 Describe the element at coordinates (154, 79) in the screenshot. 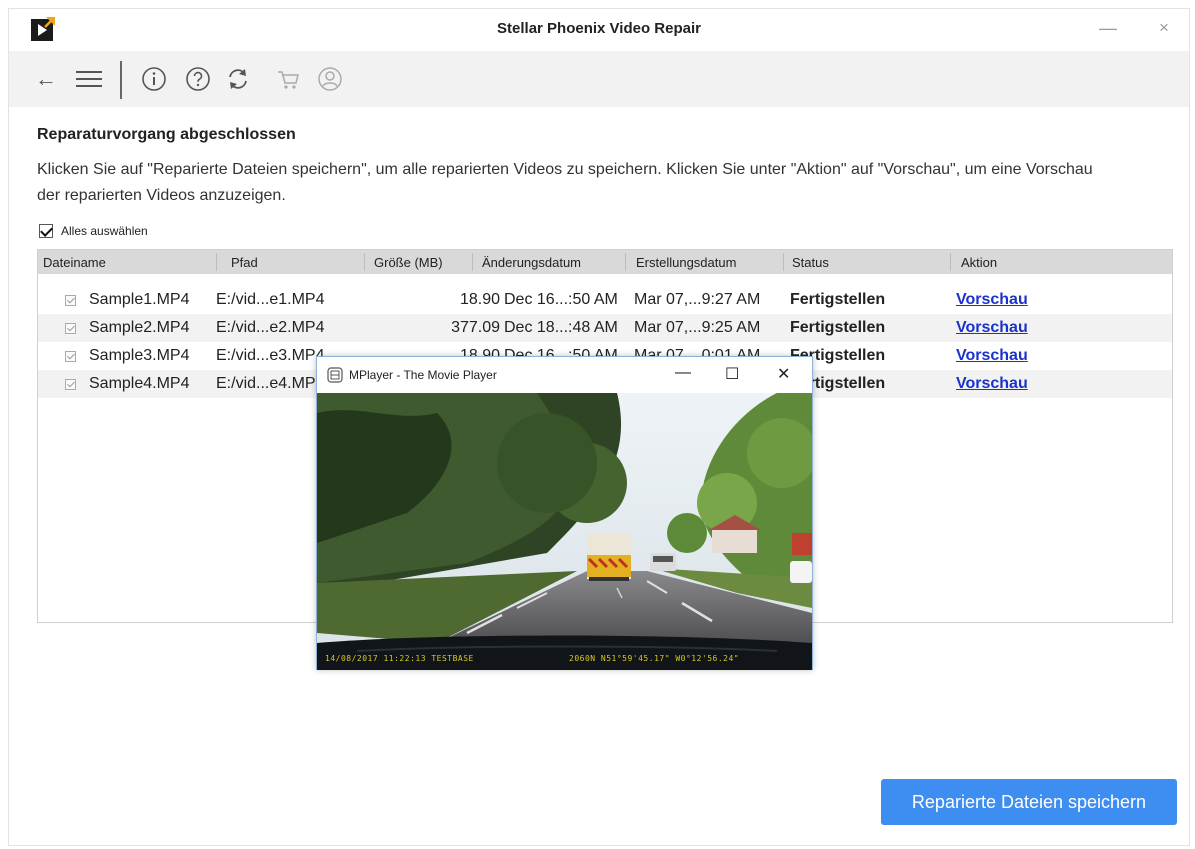

I see `info-icon` at that location.